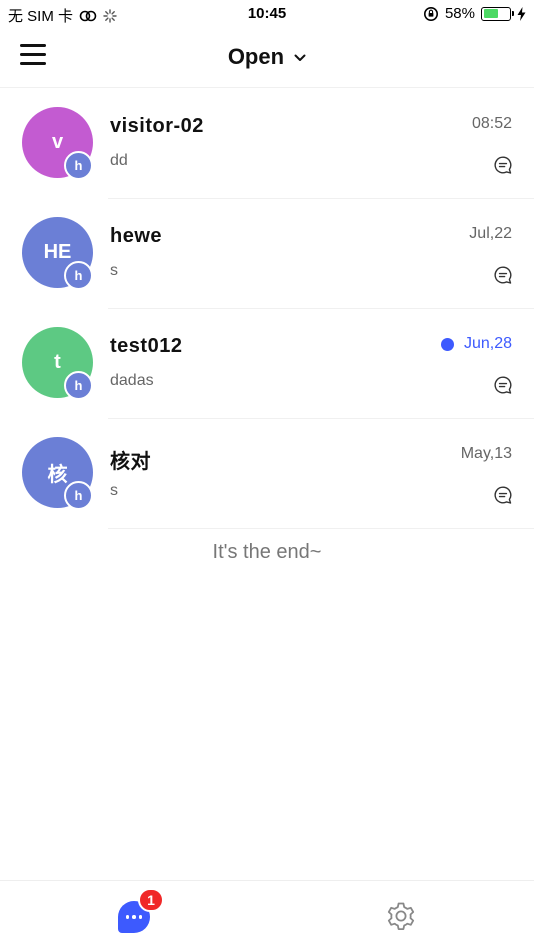  Describe the element at coordinates (267, 14) in the screenshot. I see `status-bar: 无 SIM 卡 10:45 58%` at that location.